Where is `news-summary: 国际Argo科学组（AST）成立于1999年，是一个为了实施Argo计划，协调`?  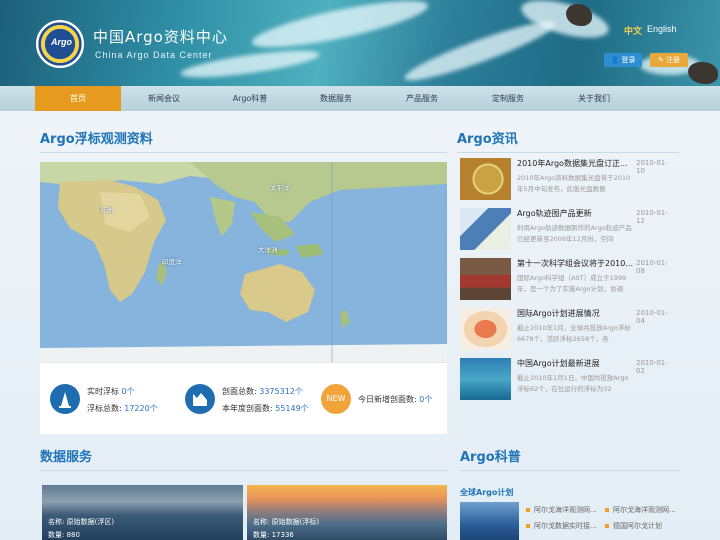
news-summary: 国际Argo科学组（AST）成立于1999年，是一个为了实施Argo计划，协调 is located at coordinates (572, 283).